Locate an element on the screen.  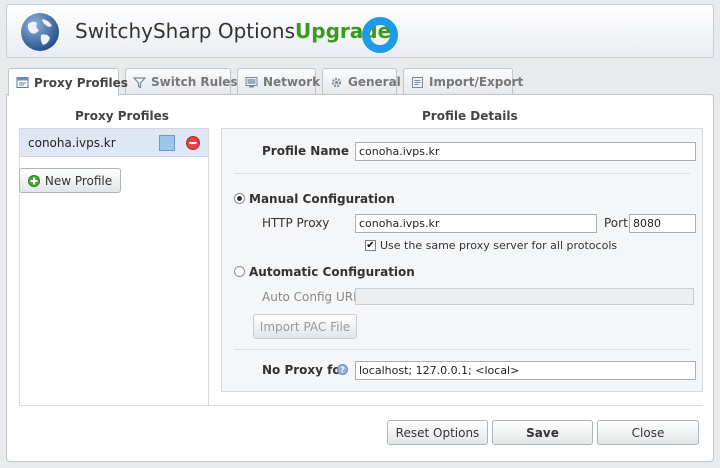
profile-list-item: conoha.ivps.kr is located at coordinates (114, 143).